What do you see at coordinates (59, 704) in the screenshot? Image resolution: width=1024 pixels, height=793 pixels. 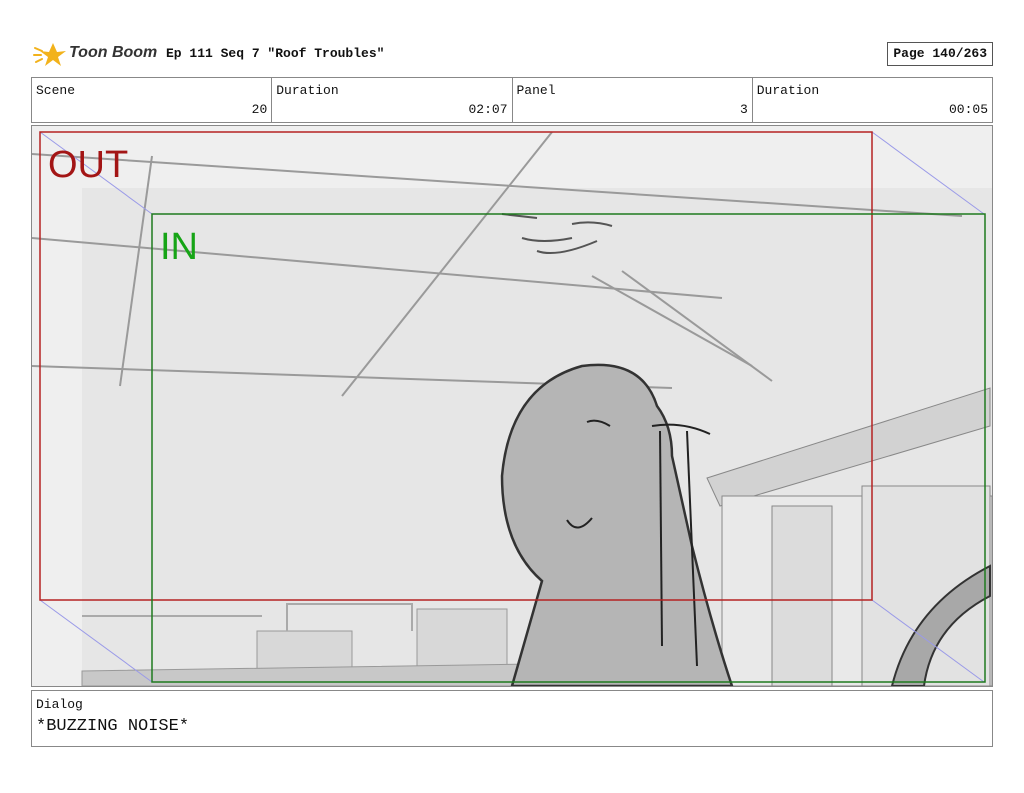 I see `dialog-label: Dialog` at bounding box center [59, 704].